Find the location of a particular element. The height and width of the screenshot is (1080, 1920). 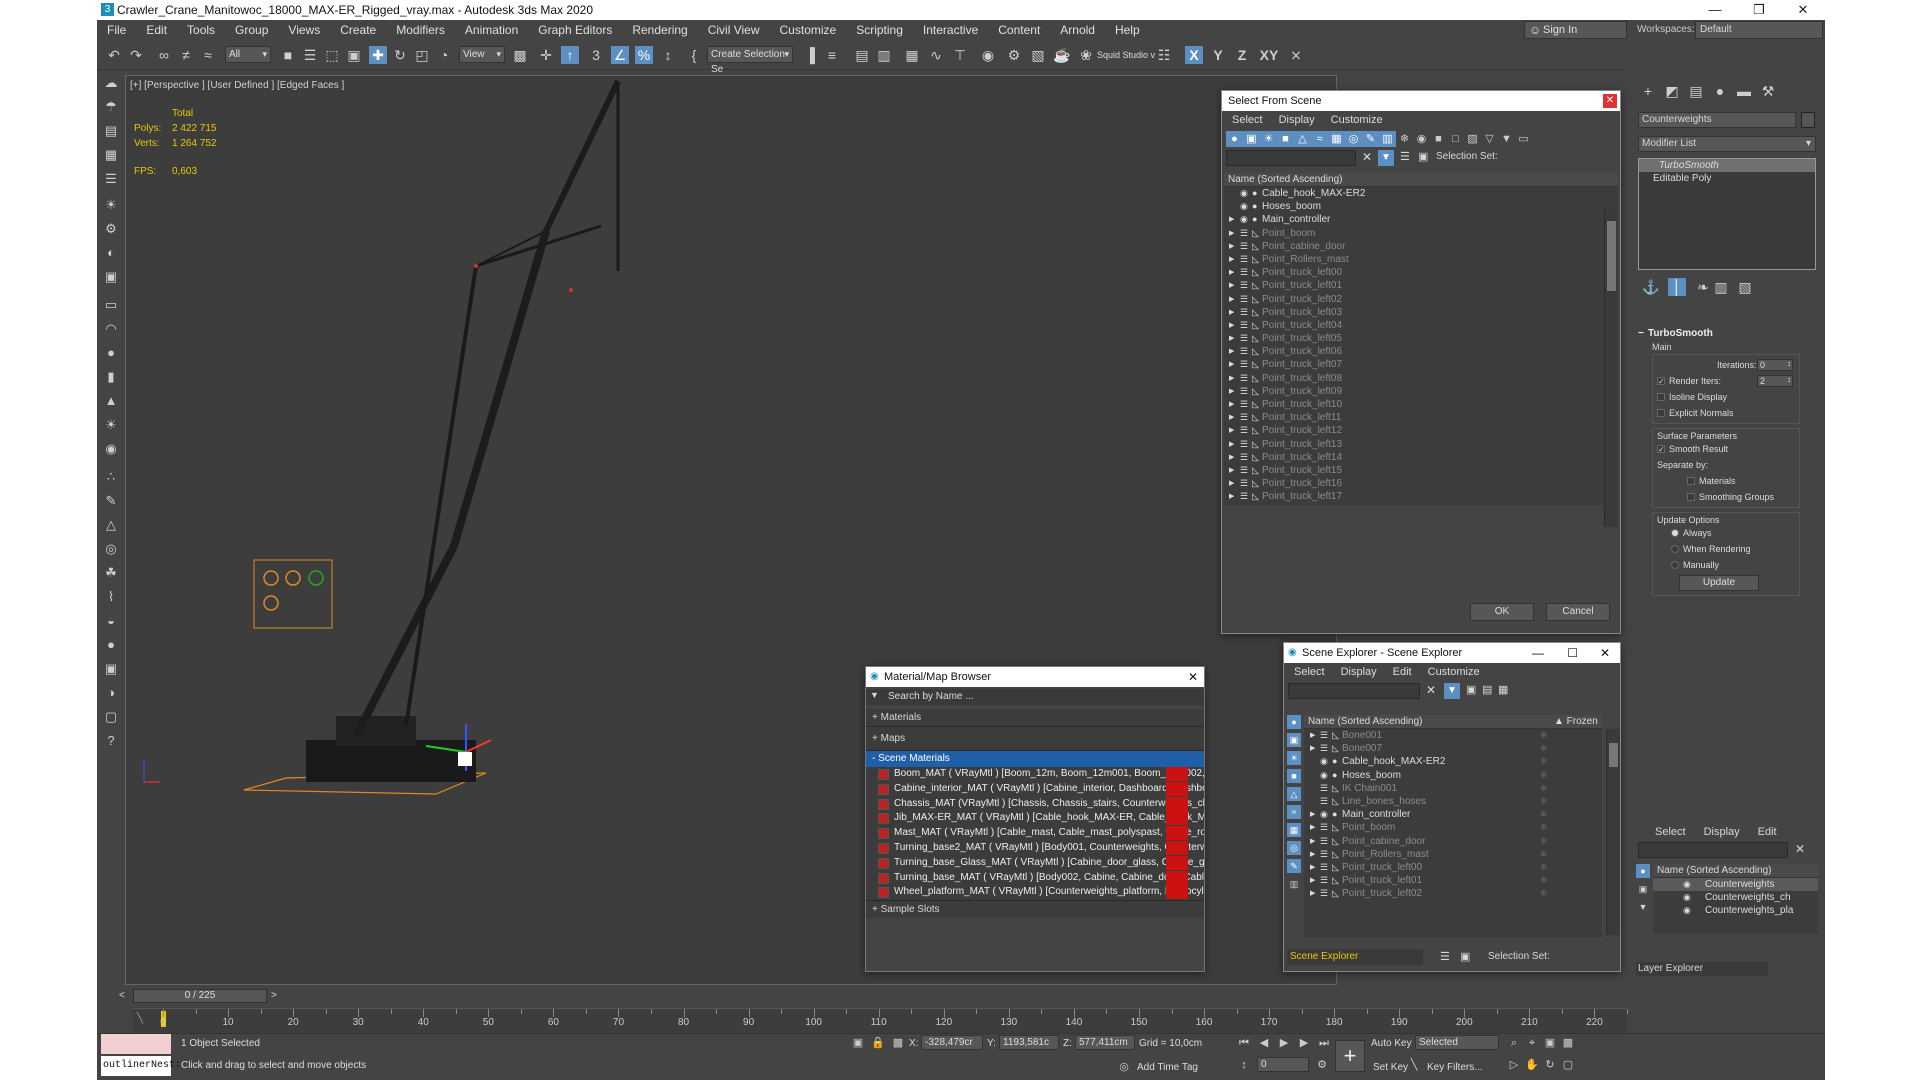

modify-tab-icon: ◩ is located at coordinates (1672, 91).